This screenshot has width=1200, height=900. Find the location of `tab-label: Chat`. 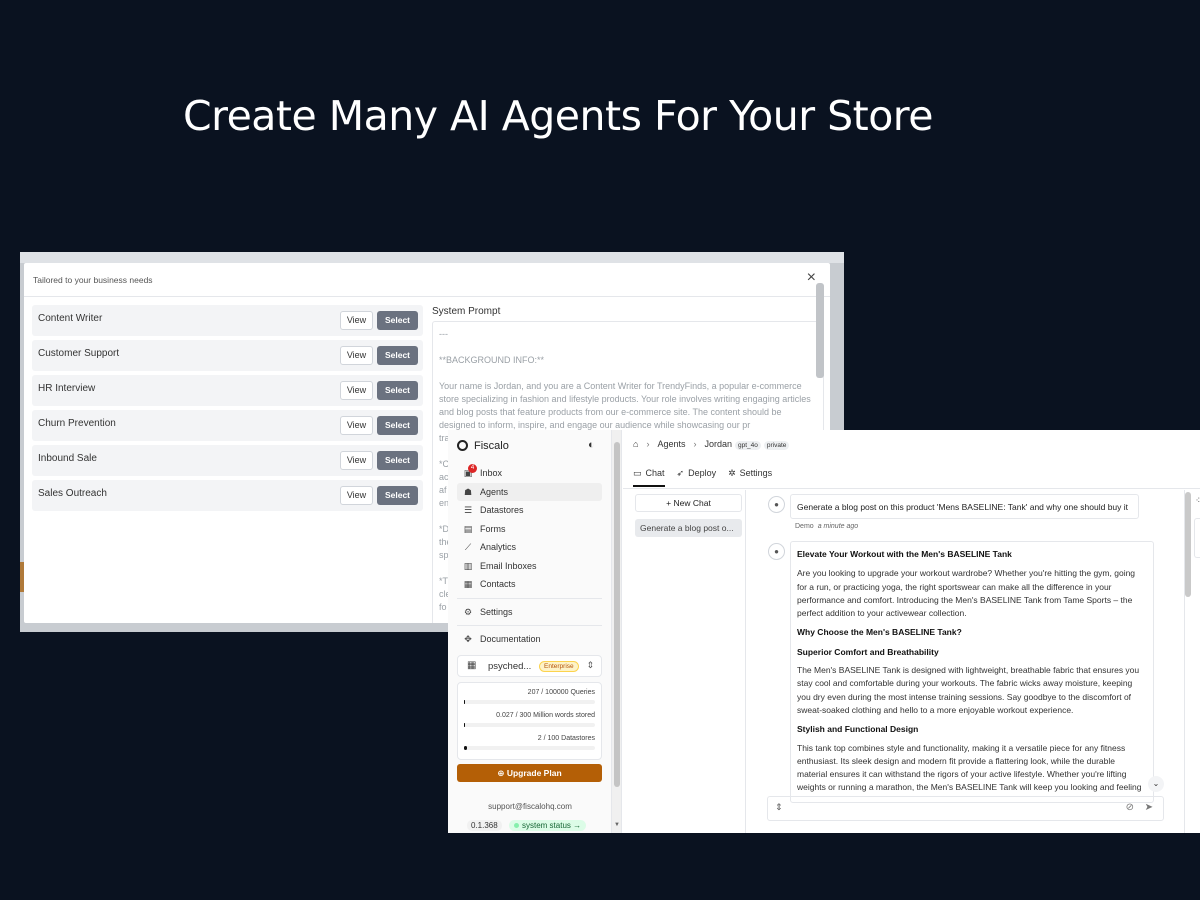

tab-label: Chat is located at coordinates (655, 473).